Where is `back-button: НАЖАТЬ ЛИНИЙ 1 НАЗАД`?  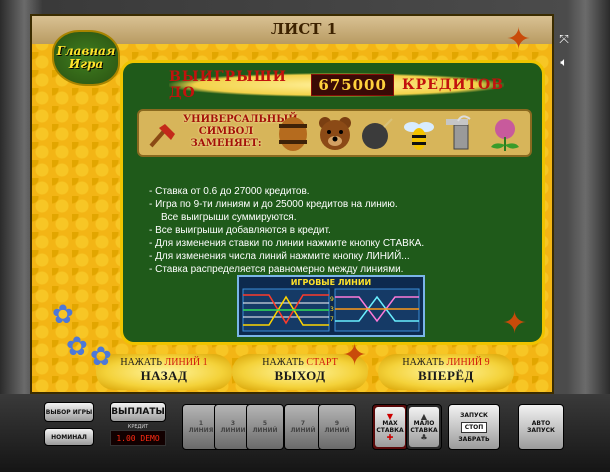
back-button: НАЖАТЬ ЛИНИЙ 1 НАЗАД is located at coordinates (164, 372).